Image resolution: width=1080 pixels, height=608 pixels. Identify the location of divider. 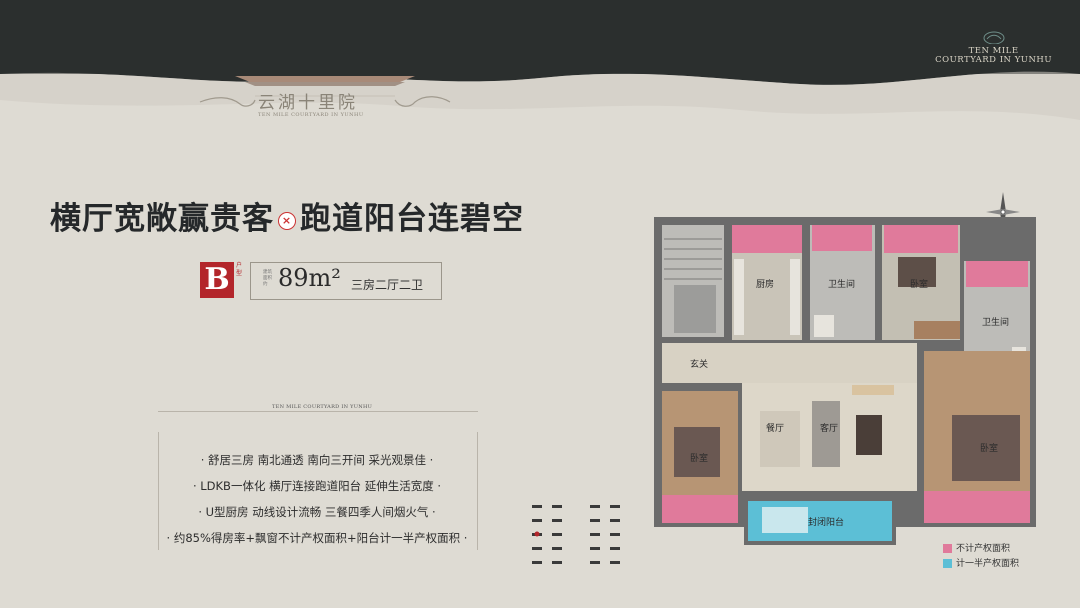
(318, 411).